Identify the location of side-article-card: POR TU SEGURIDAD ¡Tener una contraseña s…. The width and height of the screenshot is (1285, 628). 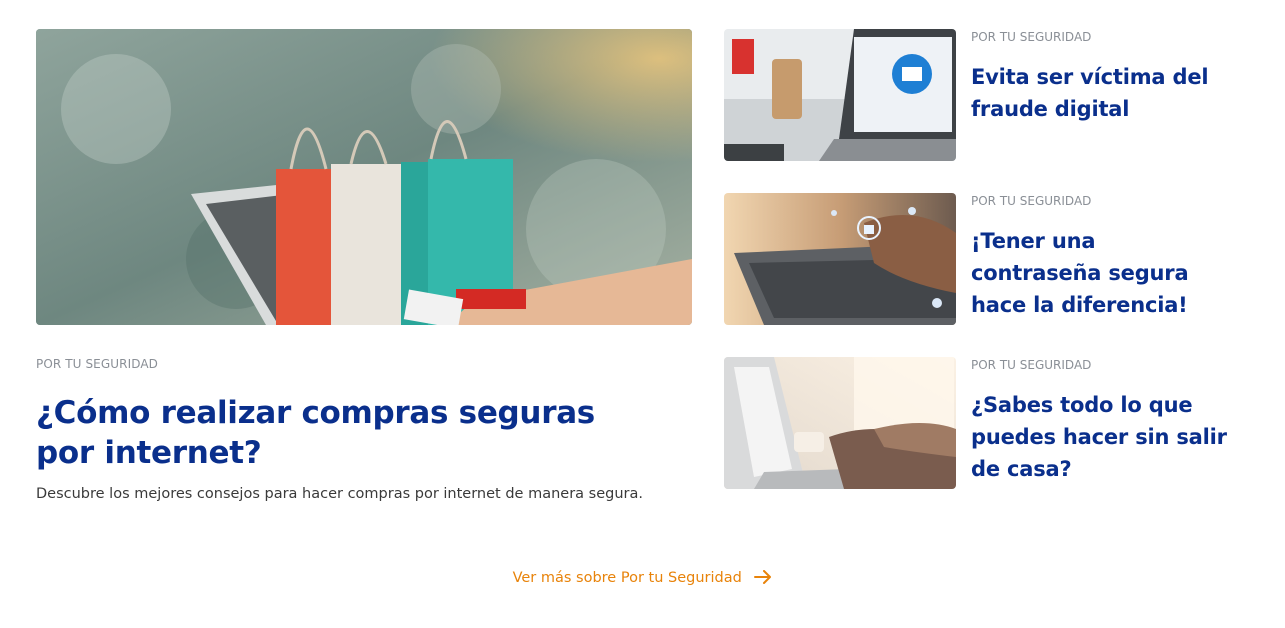
(984, 259).